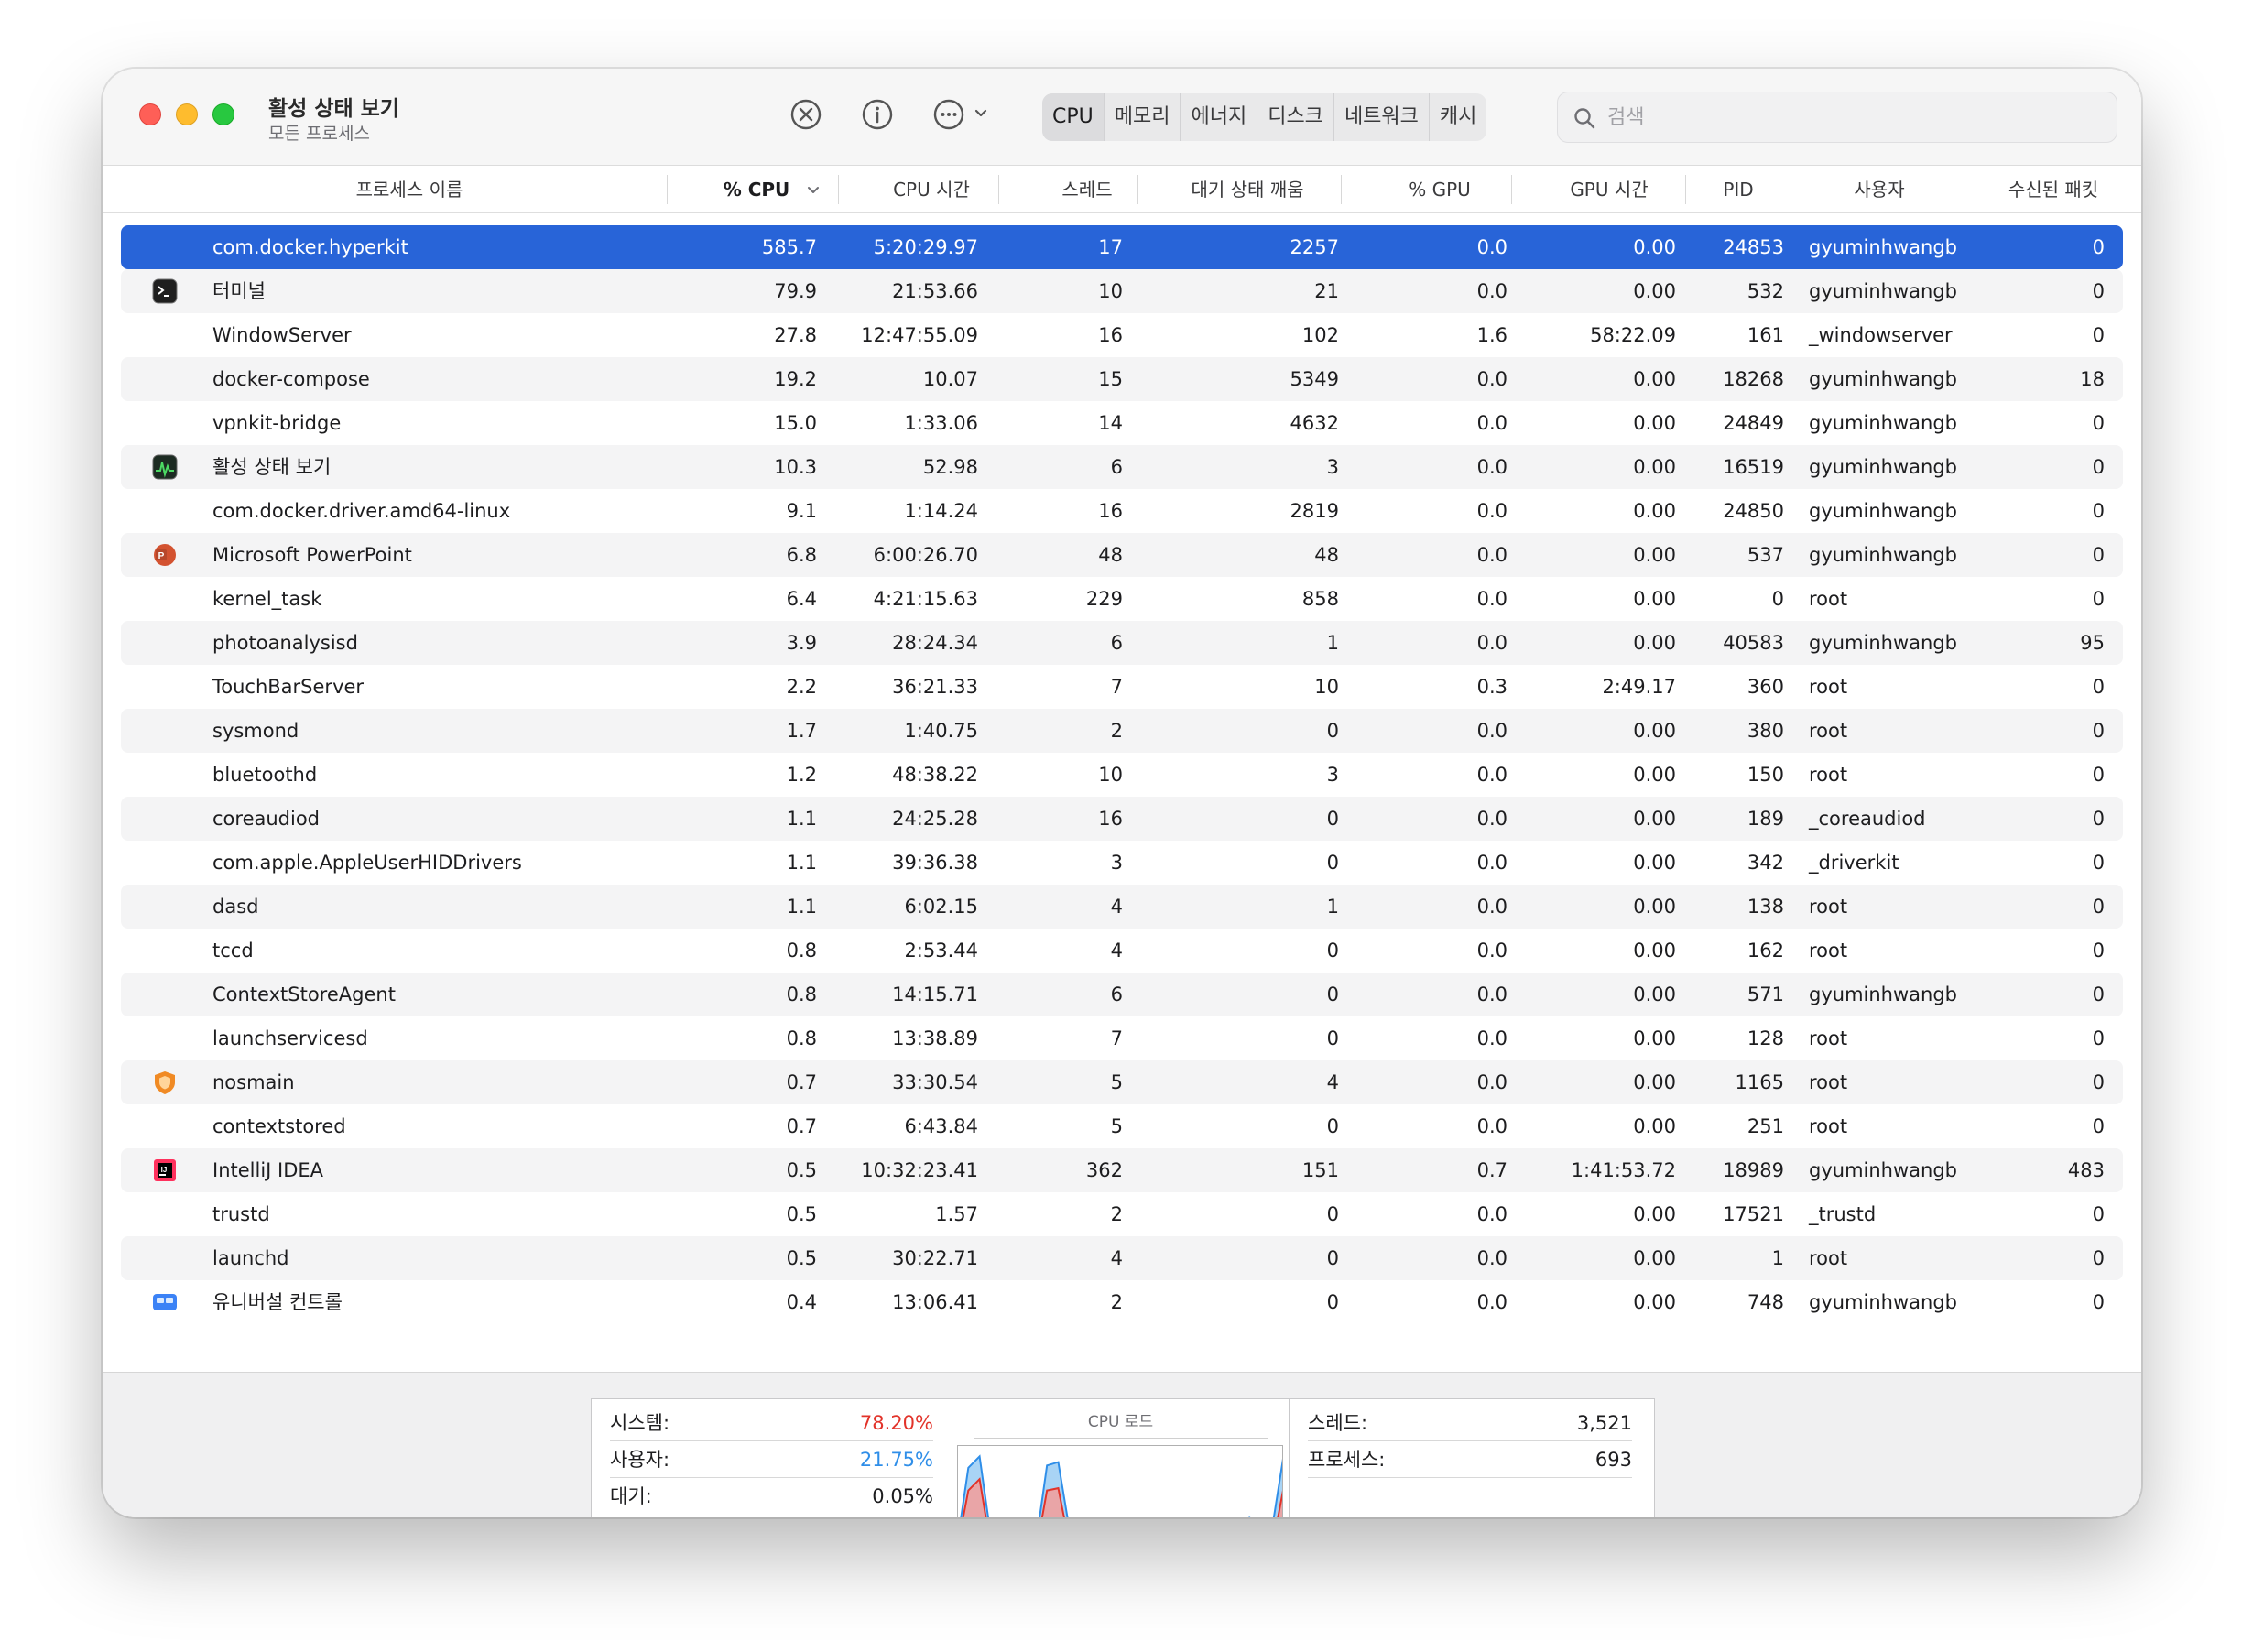 The image size is (2242, 1652). What do you see at coordinates (1122, 731) in the screenshot?
I see `table-row: sysmond 1.7 1:40.75 2 0 0.0 0.00 380 root 0` at bounding box center [1122, 731].